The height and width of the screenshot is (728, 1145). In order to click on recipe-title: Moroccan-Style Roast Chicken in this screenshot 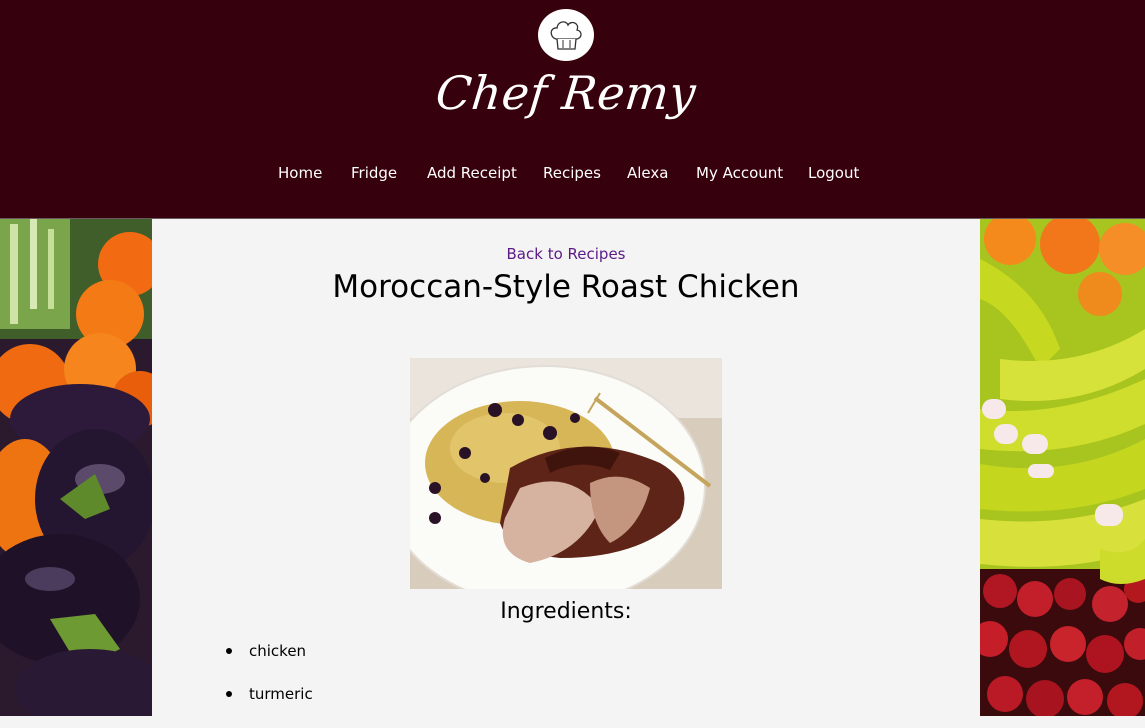, I will do `click(566, 287)`.